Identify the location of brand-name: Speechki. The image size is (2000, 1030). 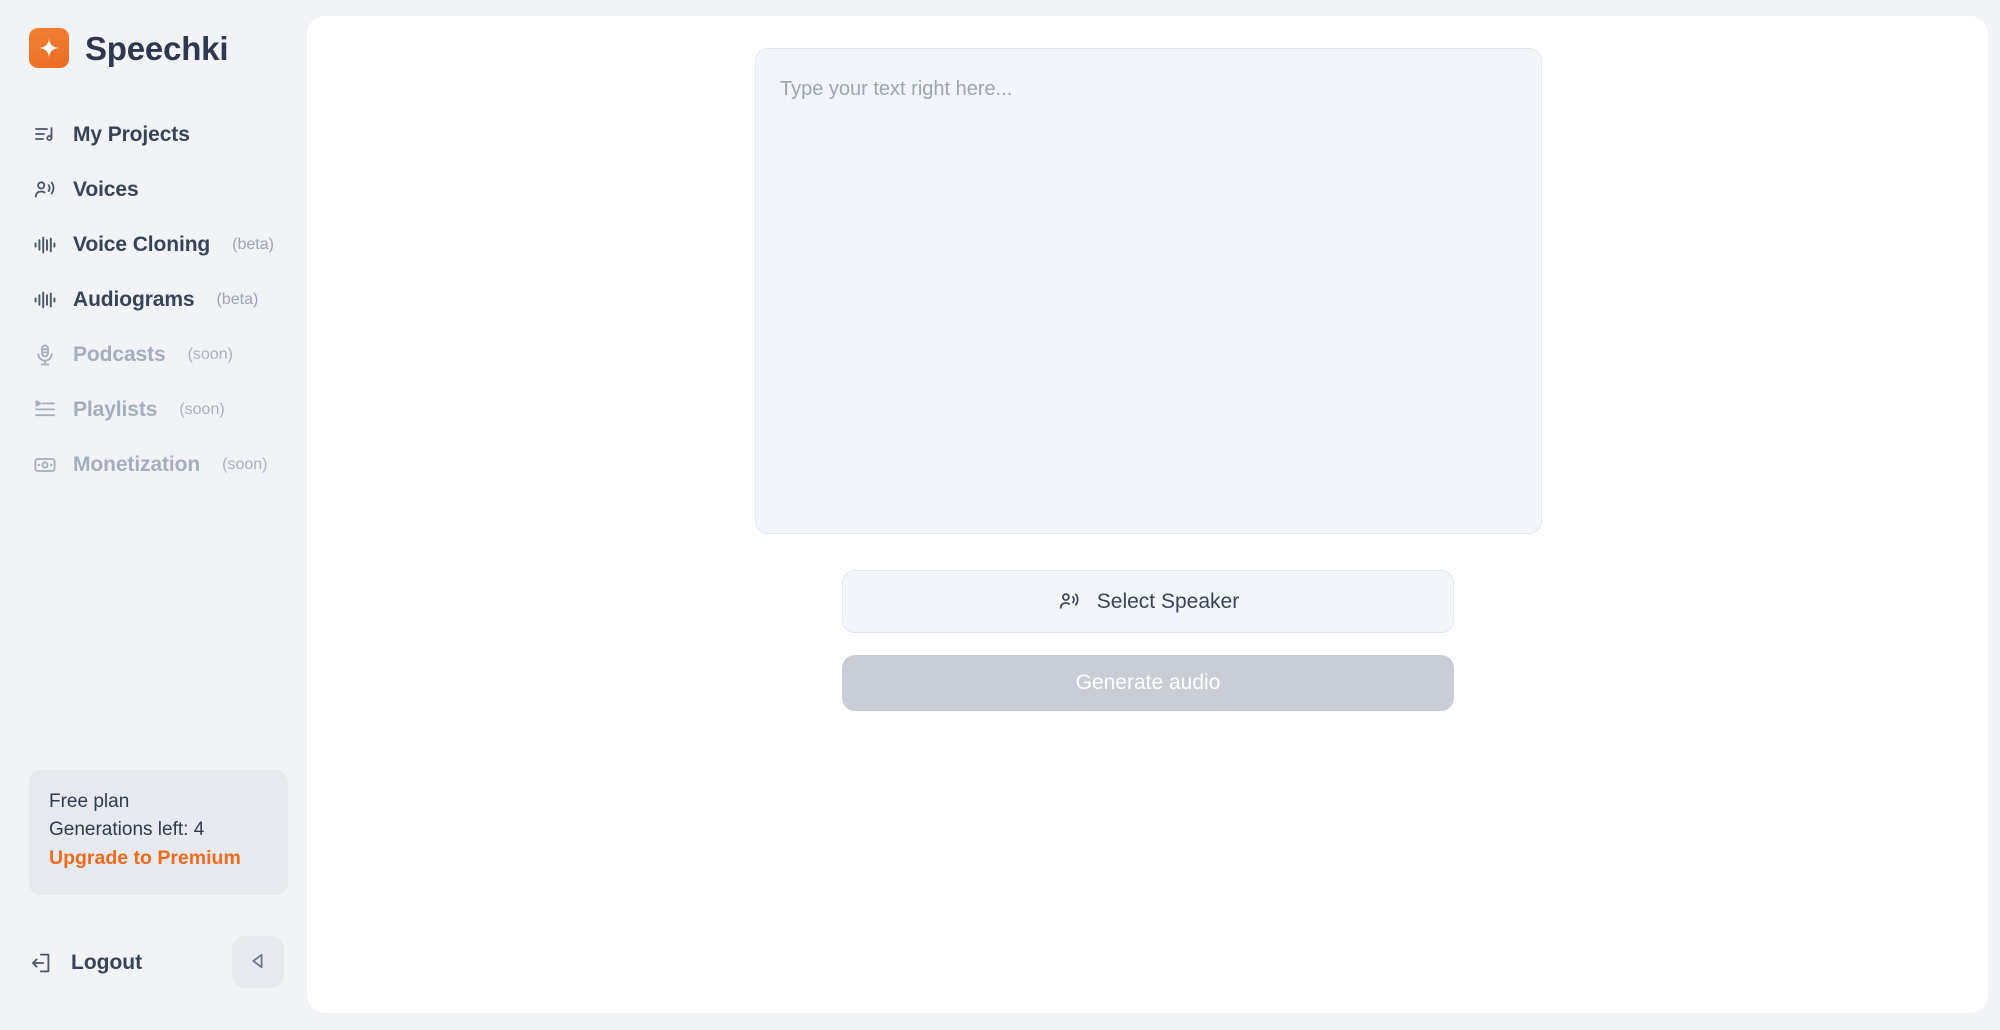
(157, 48).